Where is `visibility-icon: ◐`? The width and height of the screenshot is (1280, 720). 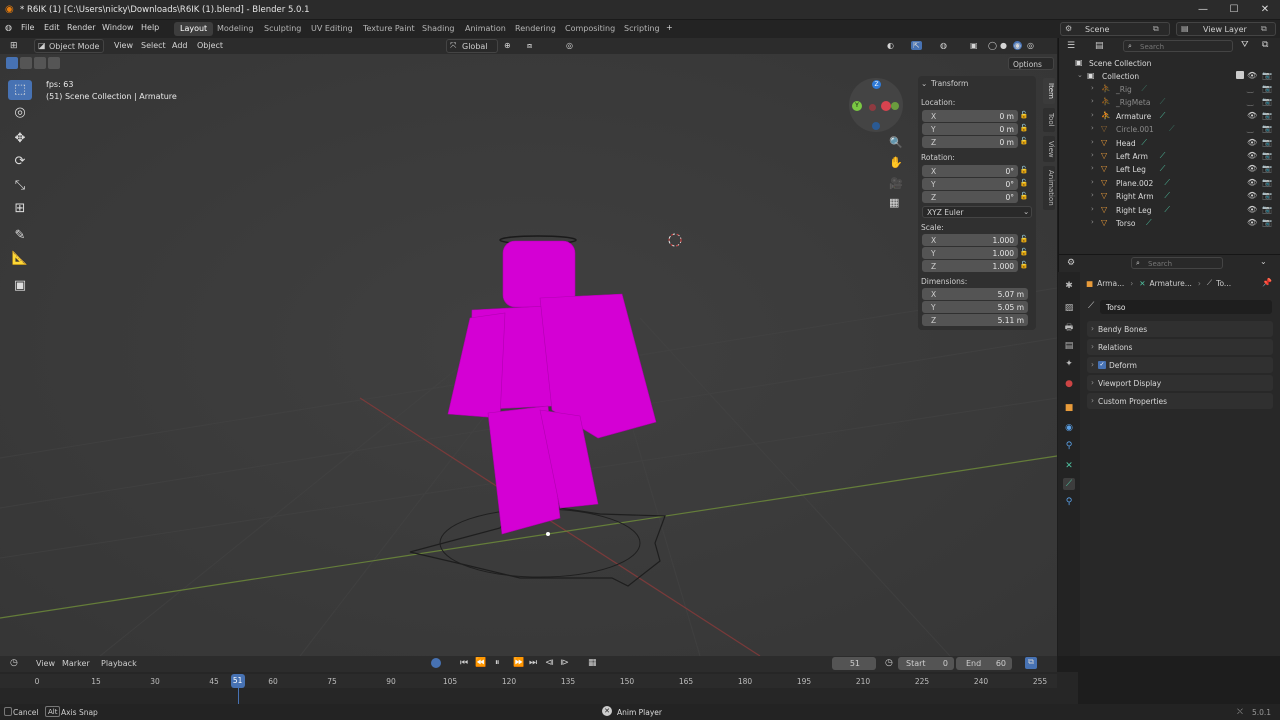
visibility-icon: ◐ is located at coordinates (890, 45).